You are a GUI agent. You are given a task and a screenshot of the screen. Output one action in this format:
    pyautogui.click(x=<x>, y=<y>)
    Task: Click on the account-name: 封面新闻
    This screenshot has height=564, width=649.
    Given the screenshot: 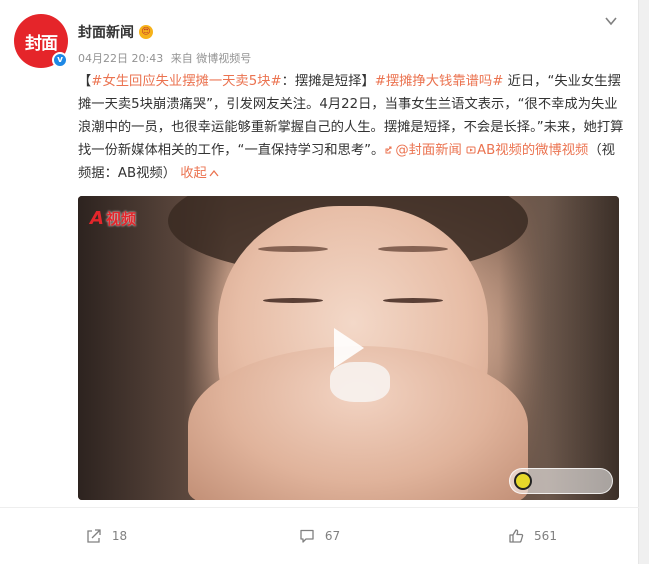 What is the action you would take?
    pyautogui.click(x=106, y=32)
    